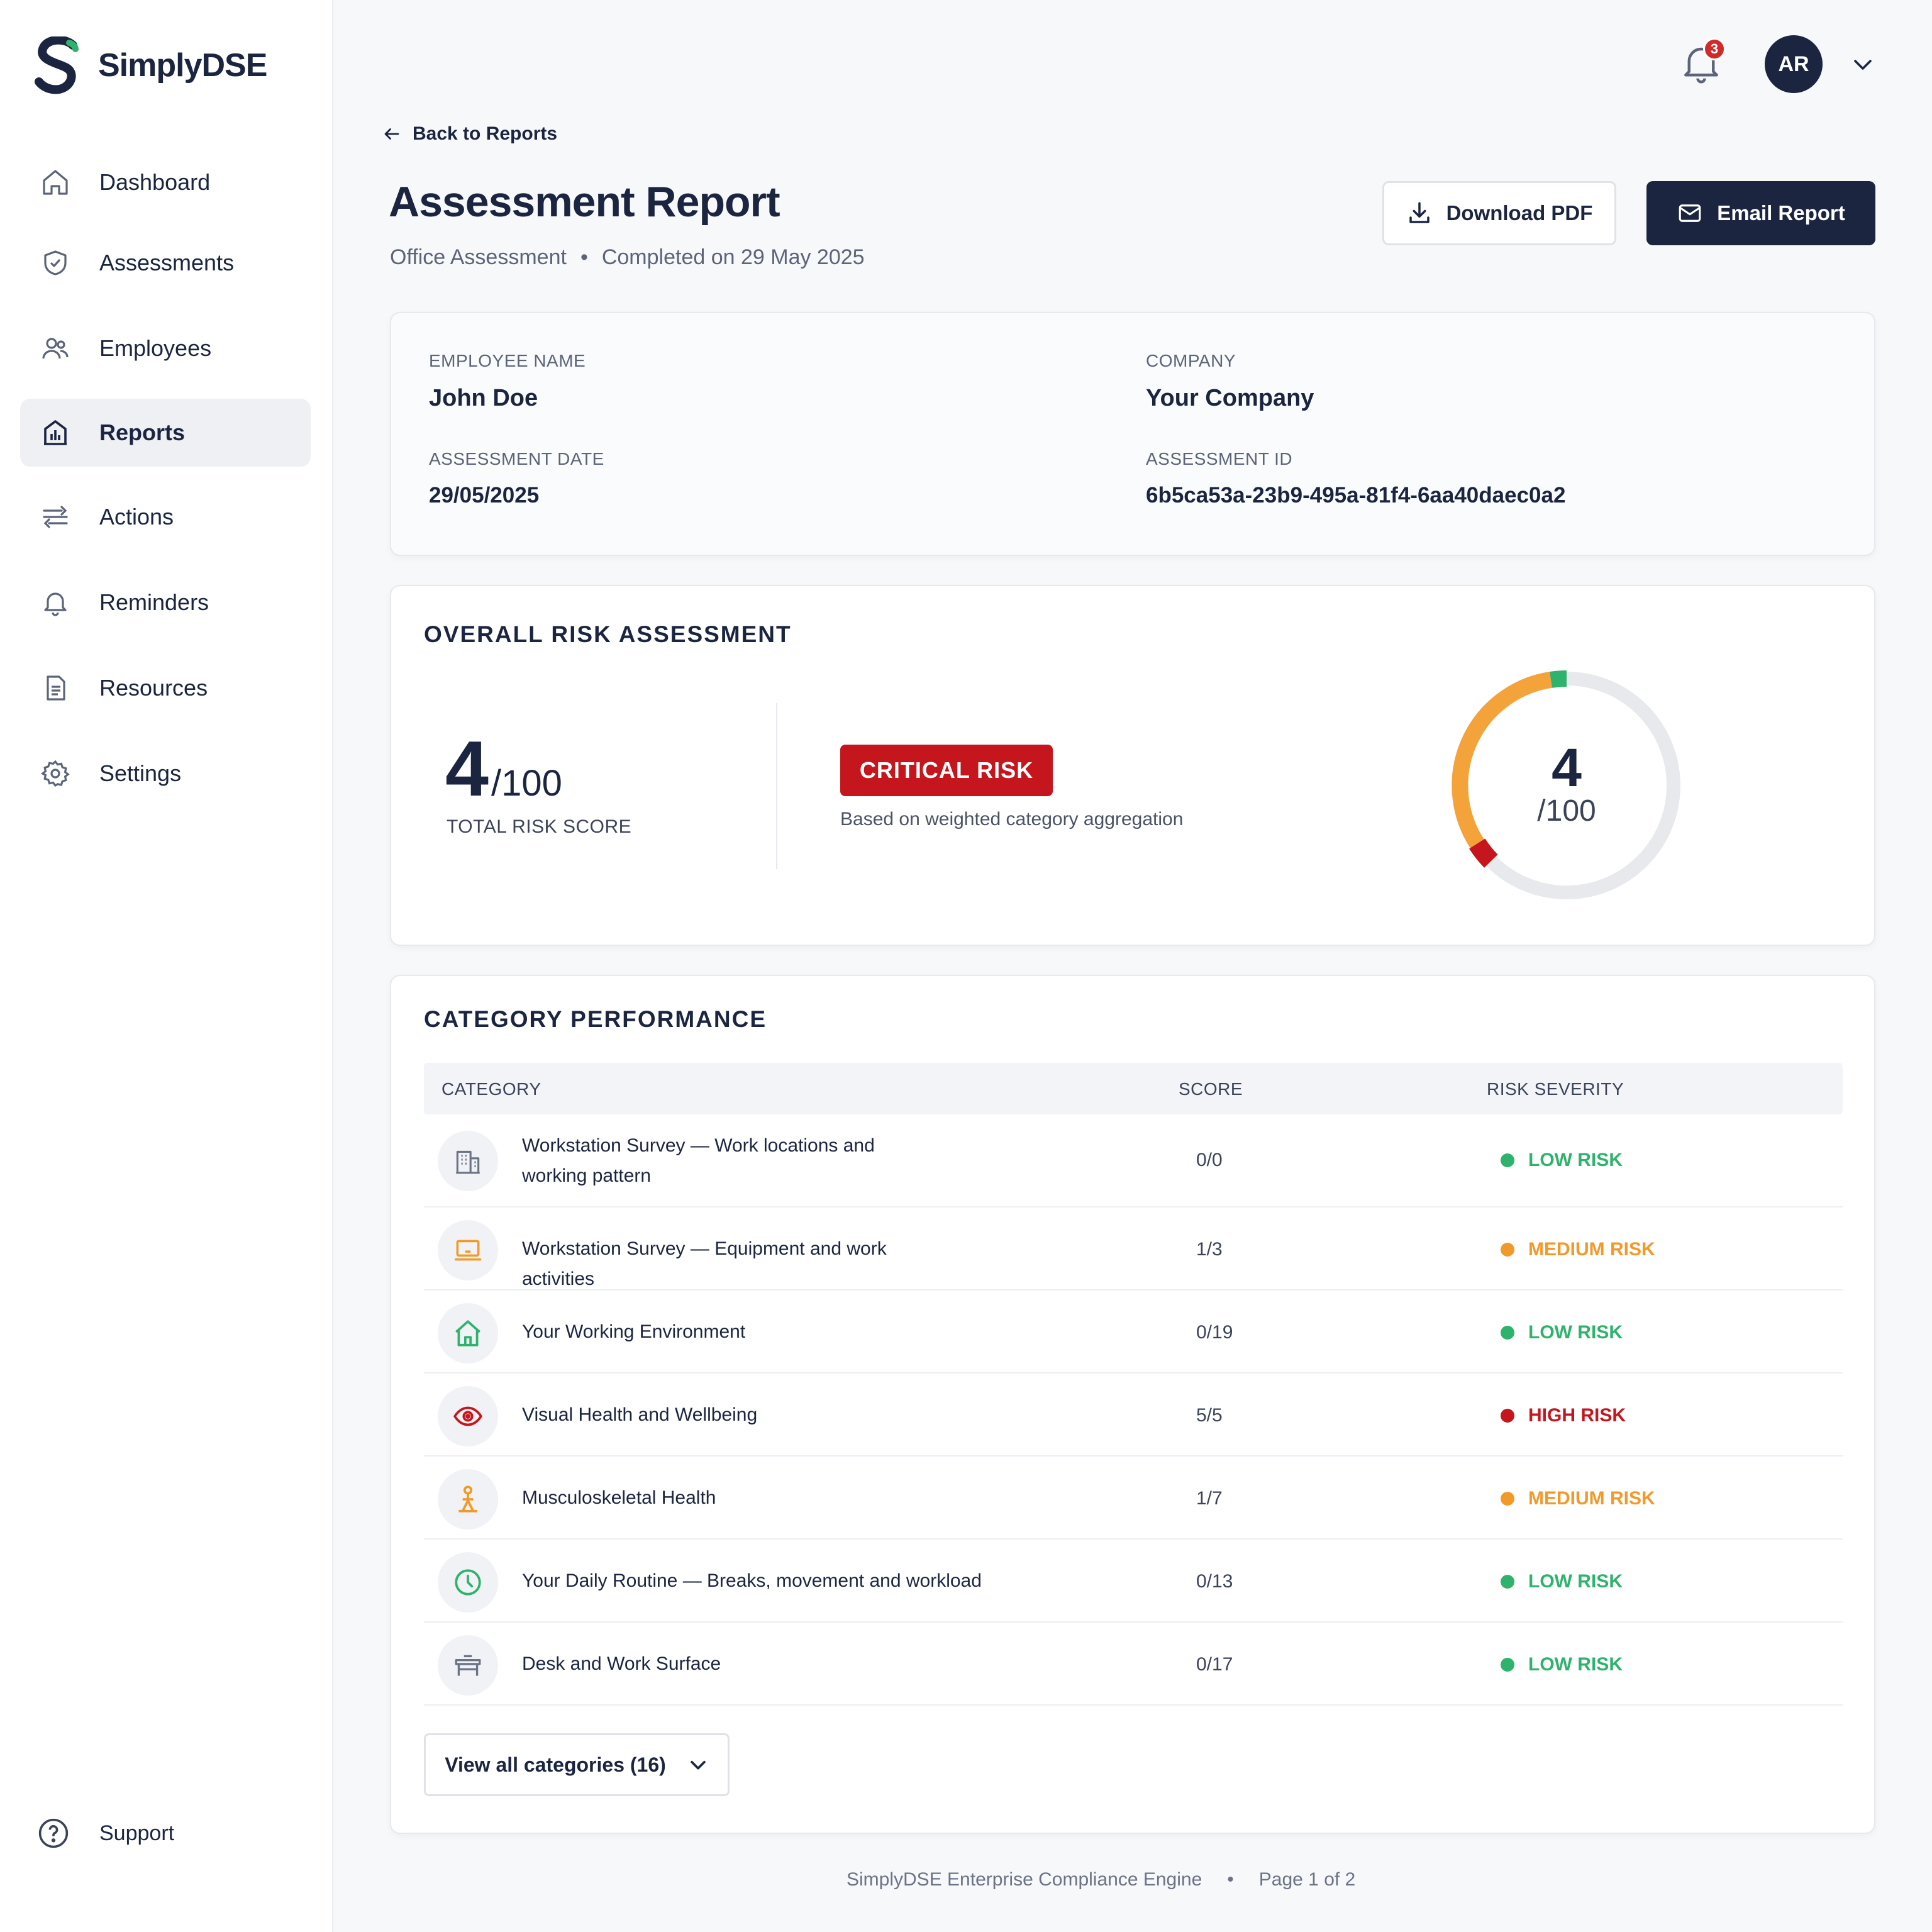  What do you see at coordinates (136, 517) in the screenshot?
I see `sidebar-item-label: Actions` at bounding box center [136, 517].